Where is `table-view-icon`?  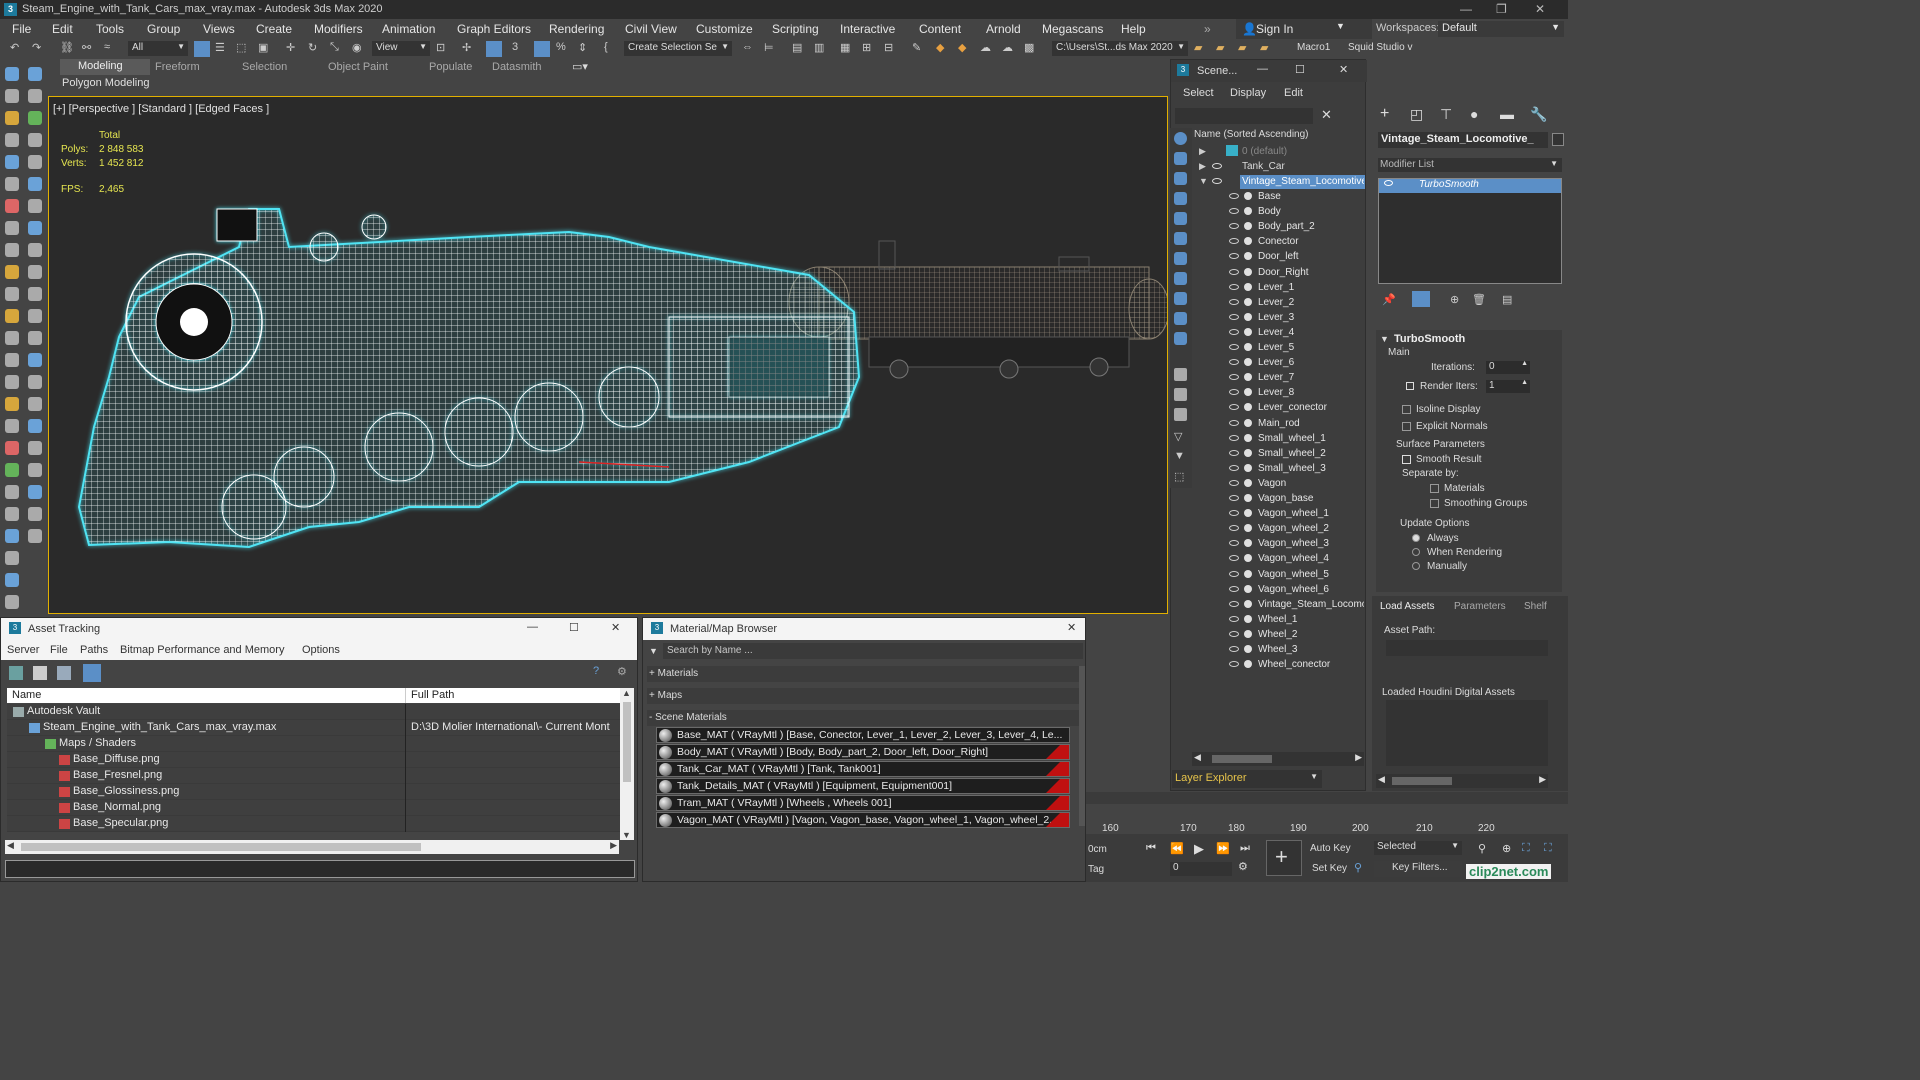 table-view-icon is located at coordinates (92, 673).